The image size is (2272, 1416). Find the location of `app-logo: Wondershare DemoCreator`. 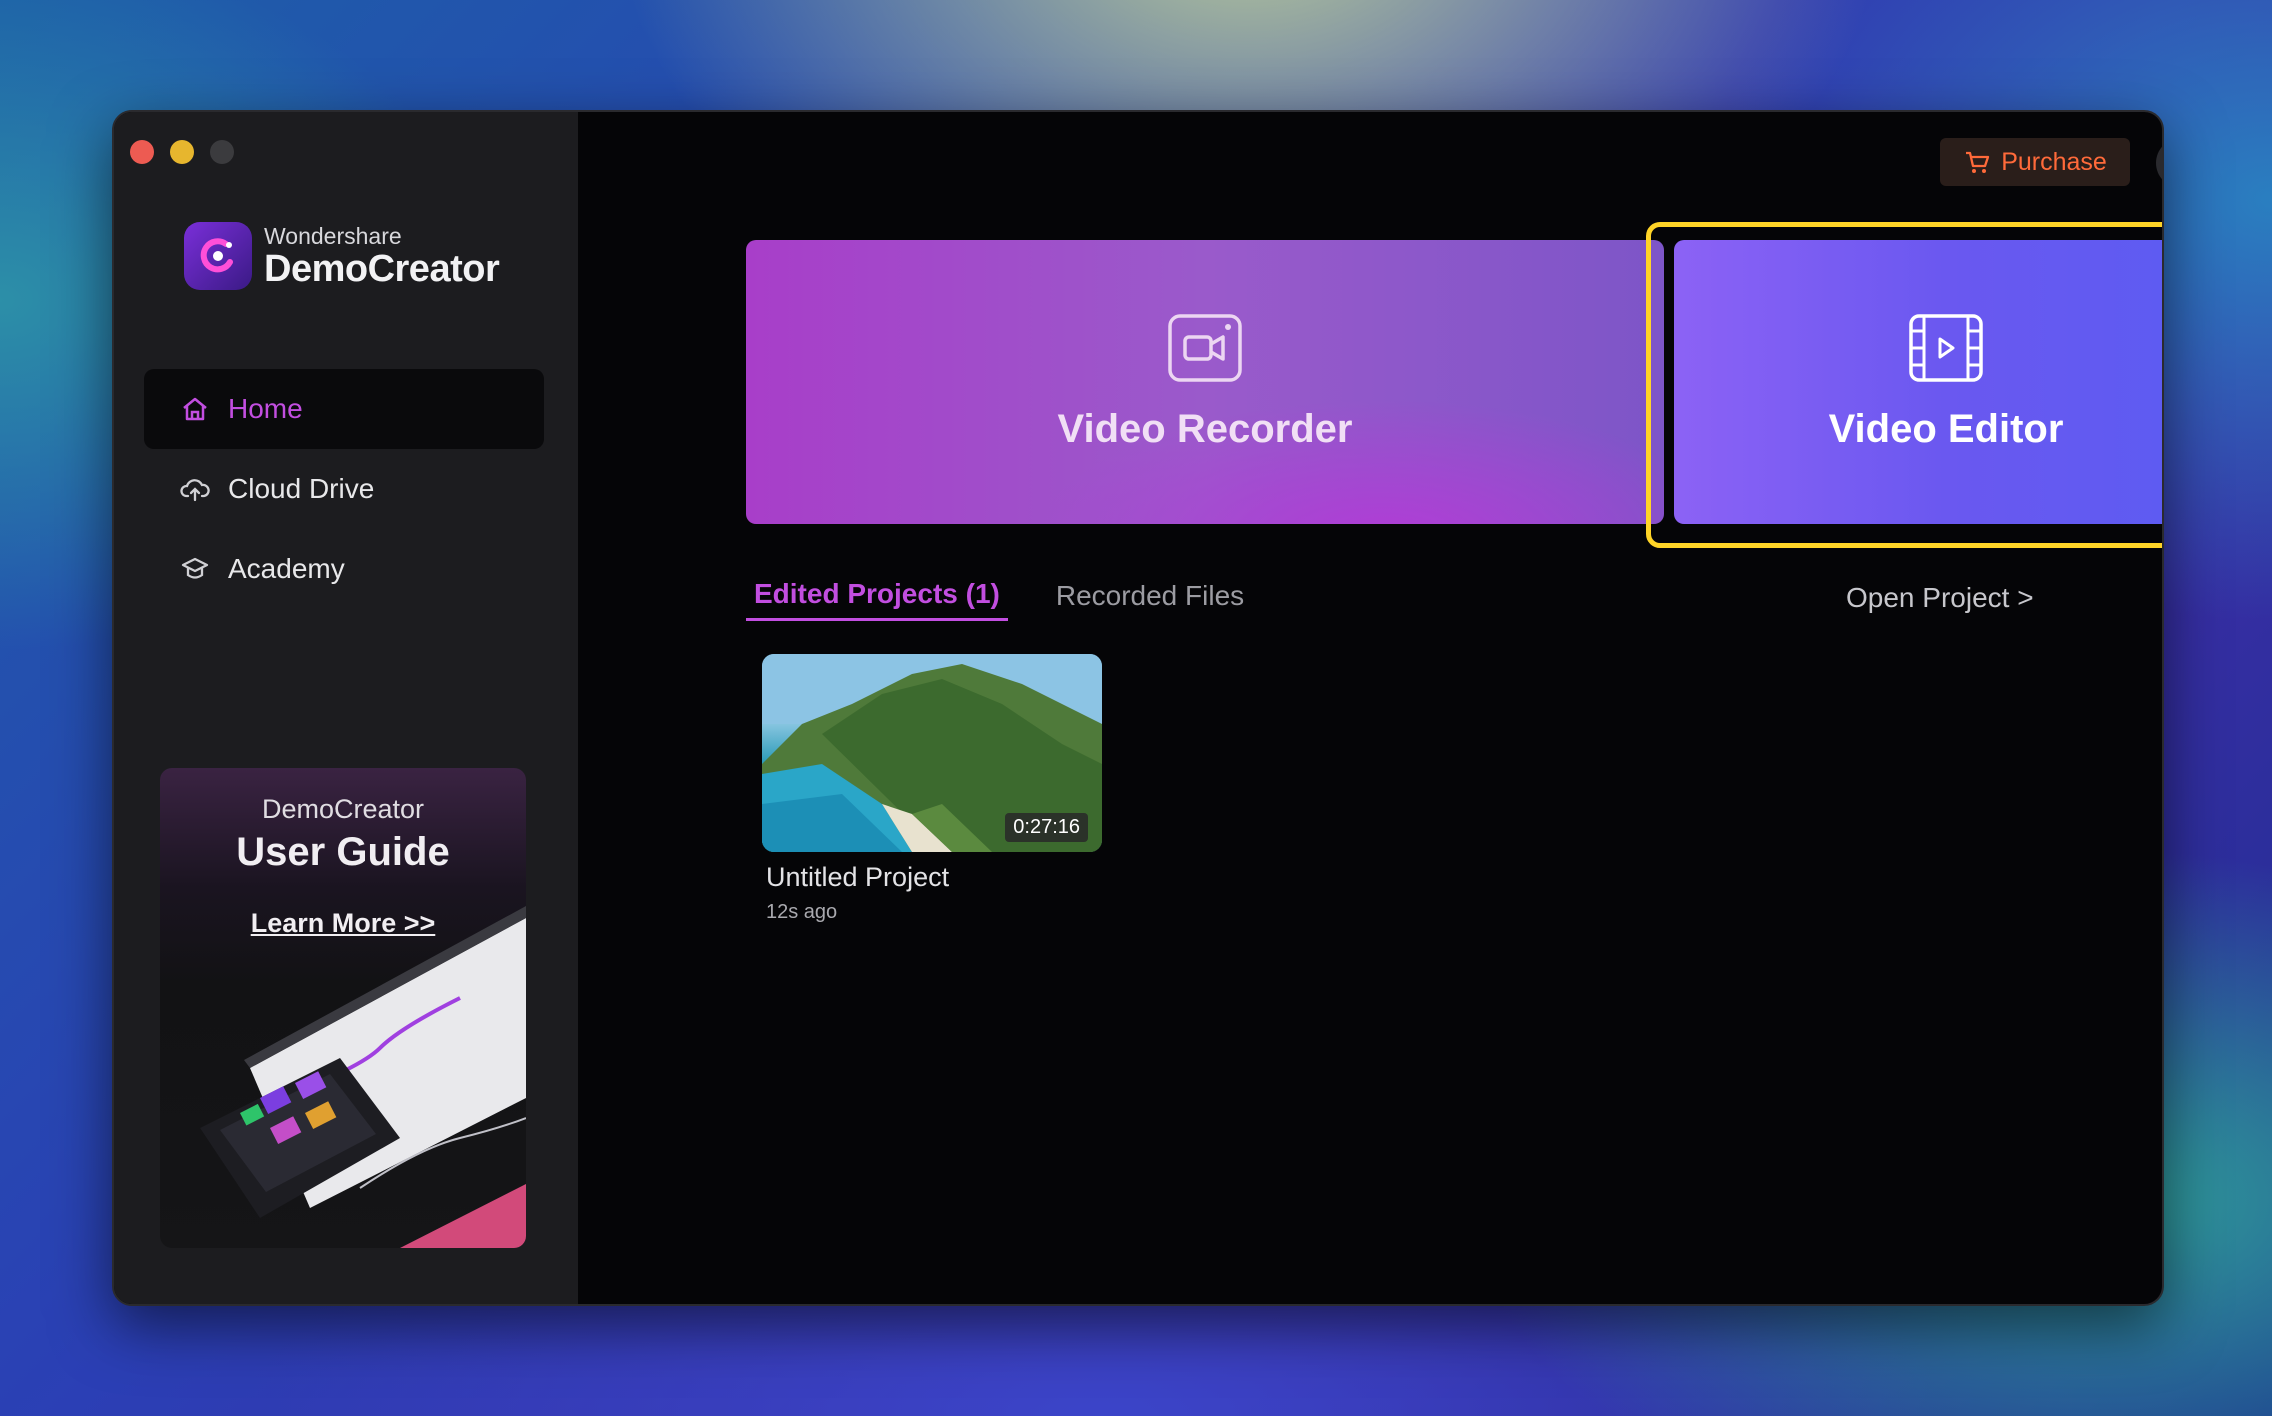

app-logo: Wondershare DemoCreator is located at coordinates (342, 256).